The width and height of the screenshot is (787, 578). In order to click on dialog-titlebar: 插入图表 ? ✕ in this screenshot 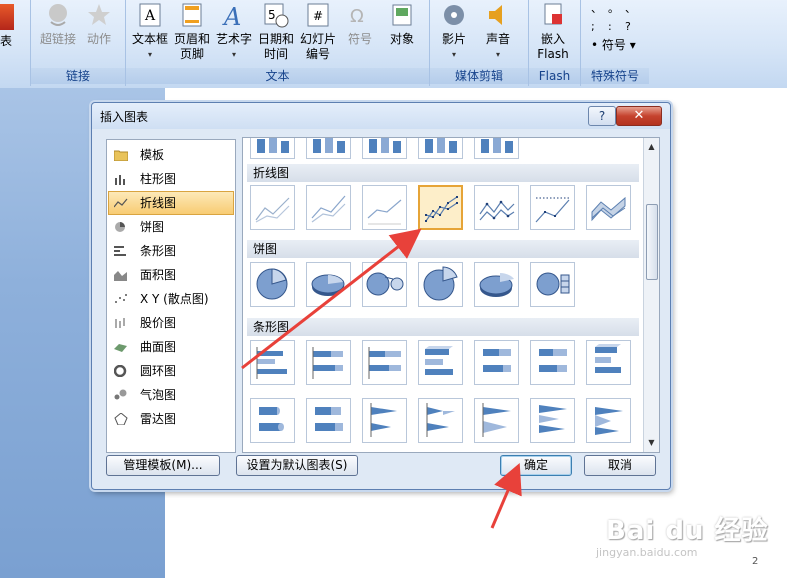, I will do `click(381, 116)`.